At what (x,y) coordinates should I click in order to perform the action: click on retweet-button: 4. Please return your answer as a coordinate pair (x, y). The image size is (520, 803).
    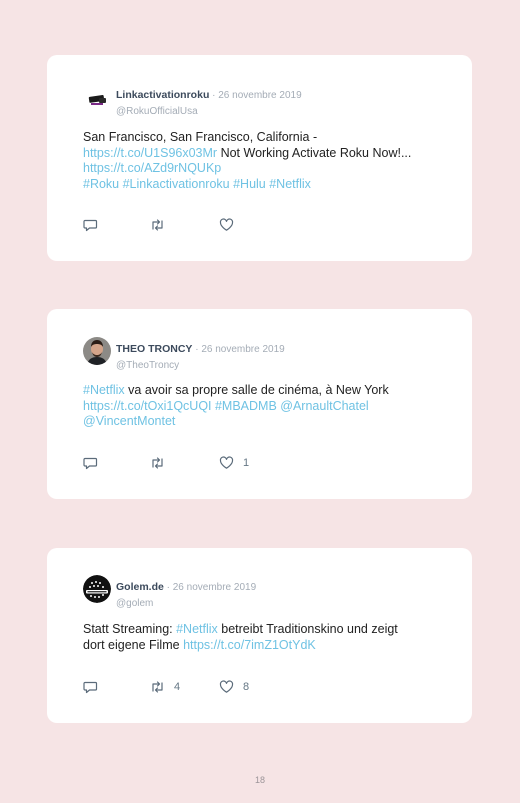
    Looking at the image, I should click on (165, 687).